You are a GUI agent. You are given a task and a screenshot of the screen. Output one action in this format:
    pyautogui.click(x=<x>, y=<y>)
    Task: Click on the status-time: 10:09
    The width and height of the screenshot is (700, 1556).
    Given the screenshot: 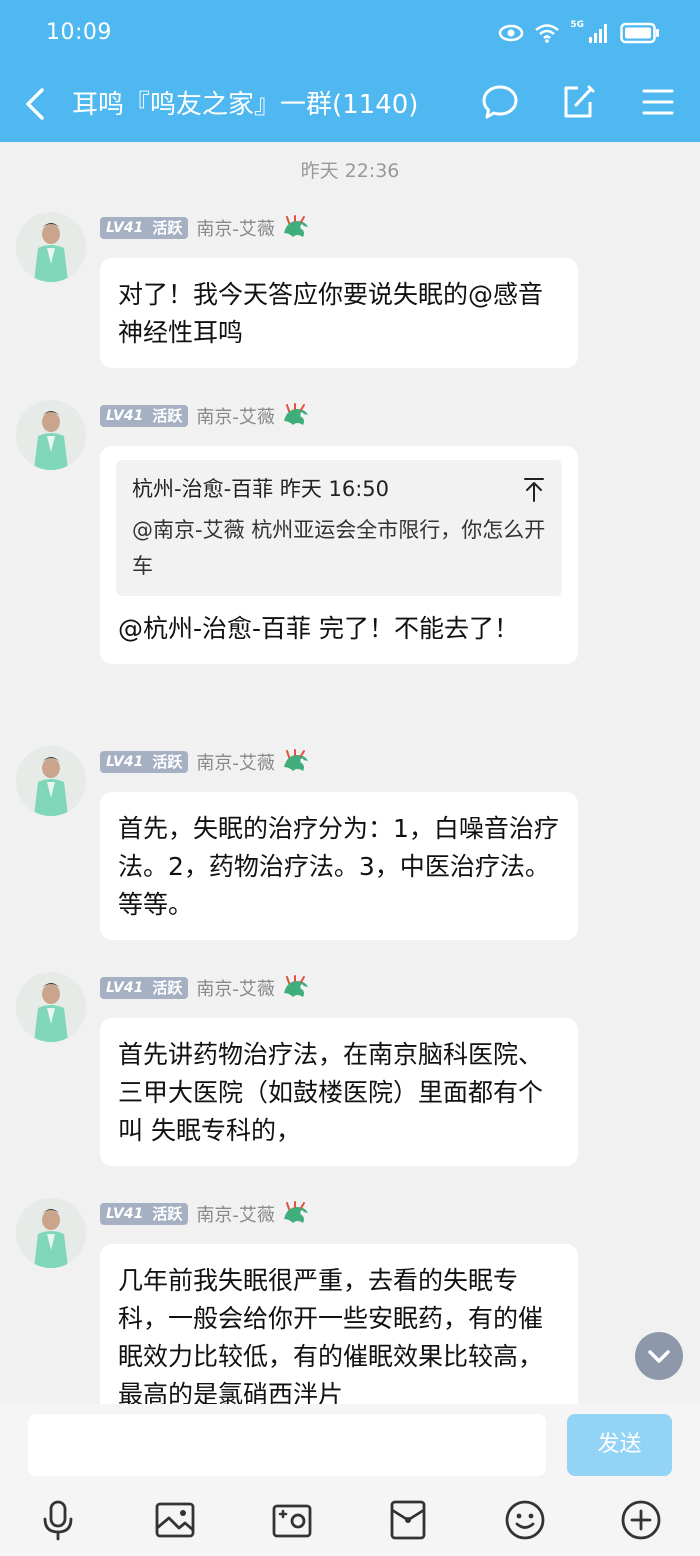 What is the action you would take?
    pyautogui.click(x=79, y=32)
    